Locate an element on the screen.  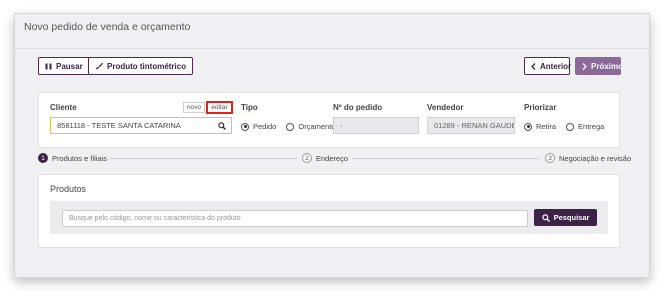
previous-button: Anterior is located at coordinates (548, 66).